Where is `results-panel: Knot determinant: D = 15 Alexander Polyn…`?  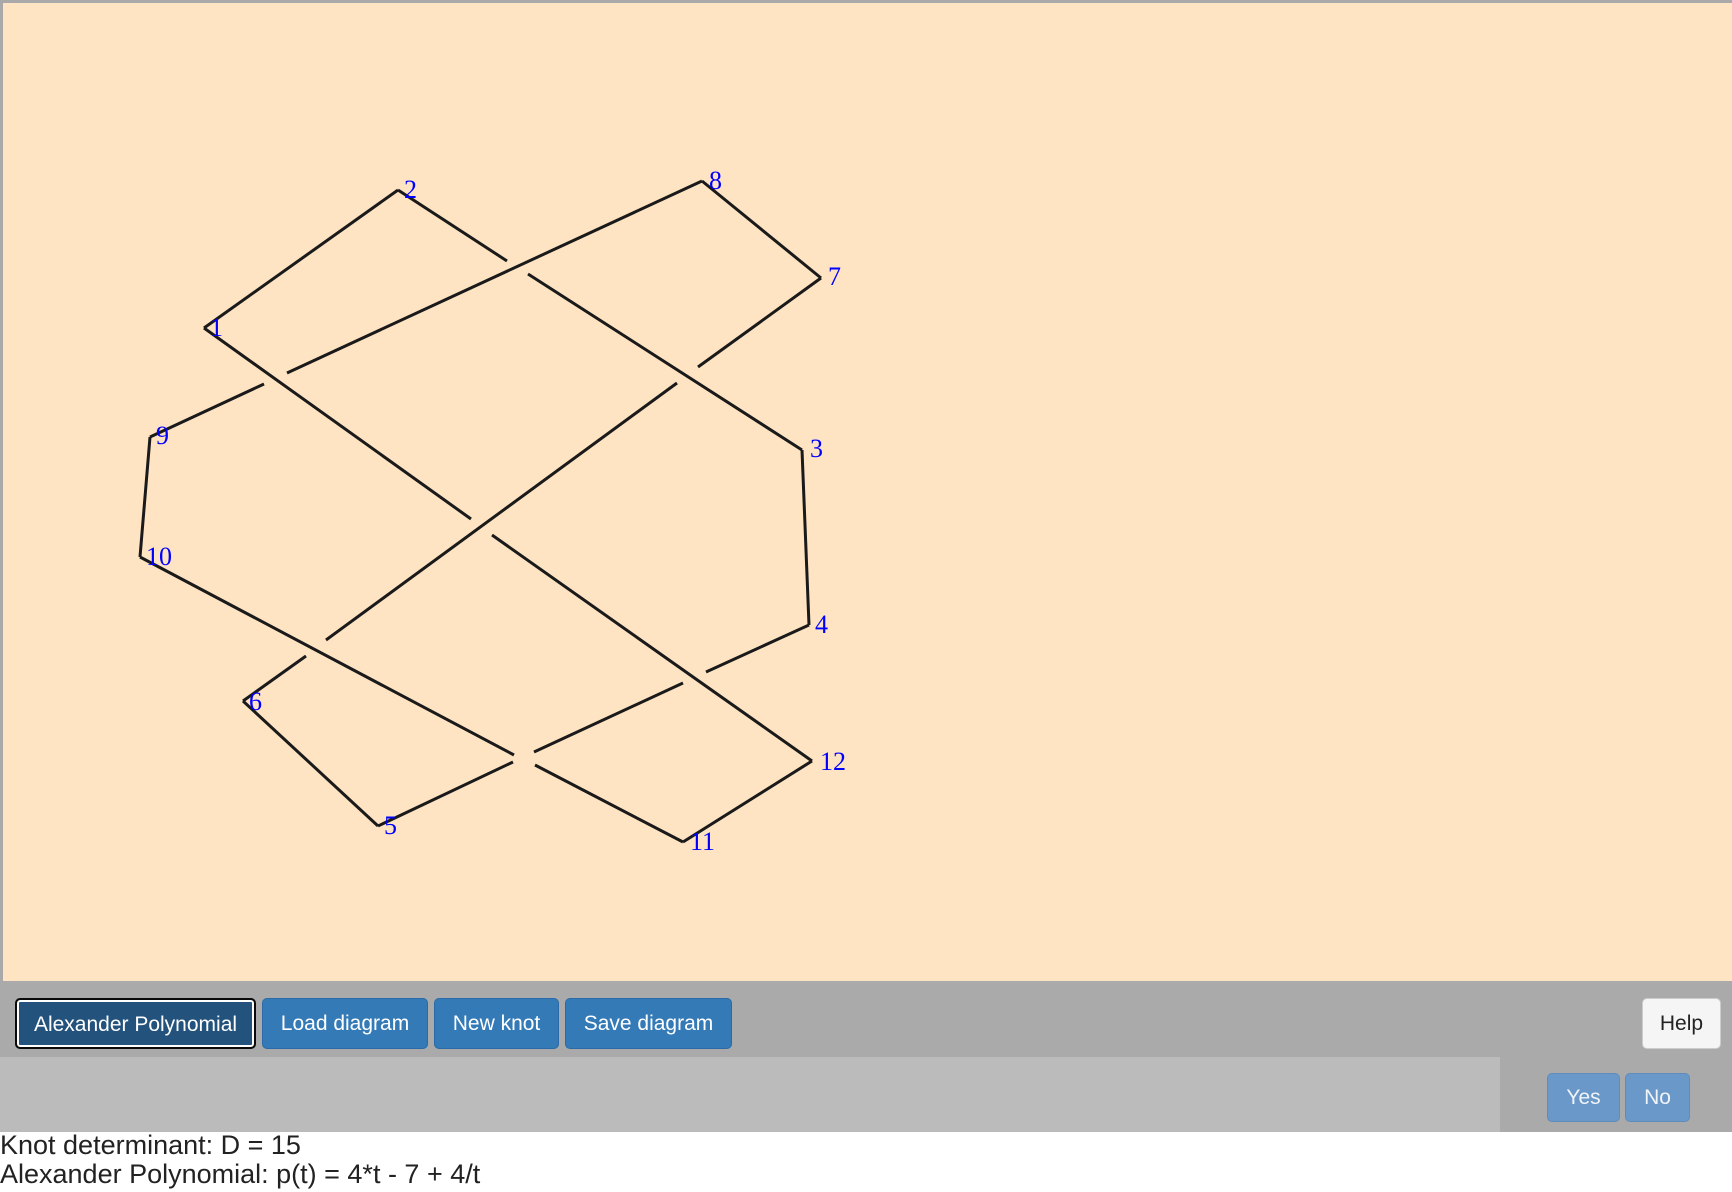
results-panel: Knot determinant: D = 15 Alexander Polyn… is located at coordinates (866, 1161).